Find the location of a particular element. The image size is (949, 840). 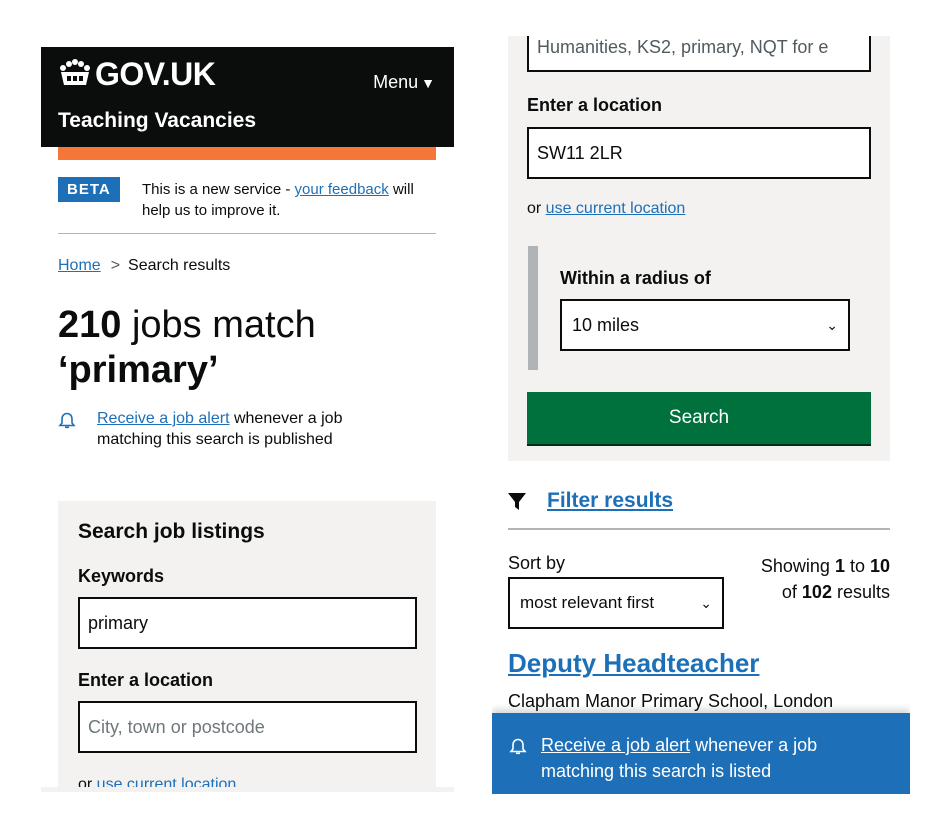

filter-results-link: Filter results is located at coordinates (610, 501).